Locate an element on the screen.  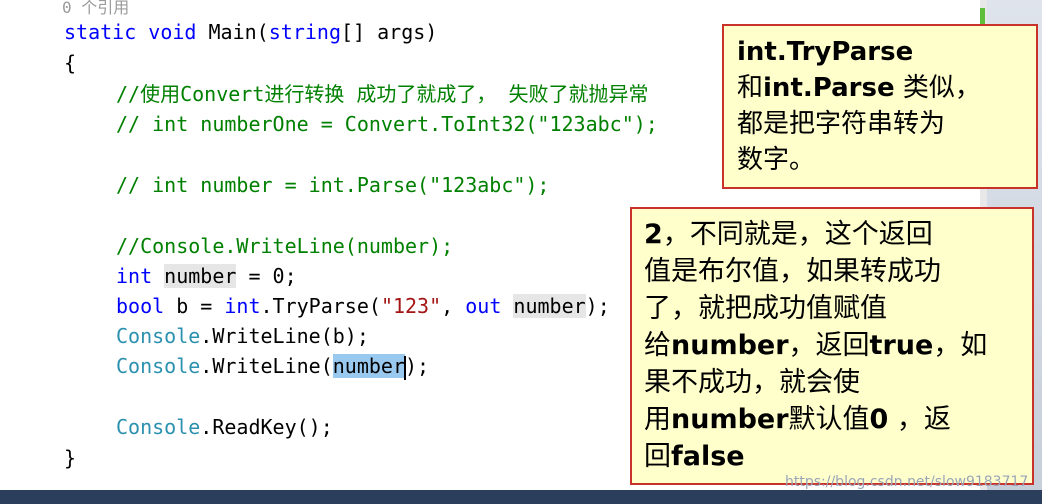
param-type: string is located at coordinates (304, 32).